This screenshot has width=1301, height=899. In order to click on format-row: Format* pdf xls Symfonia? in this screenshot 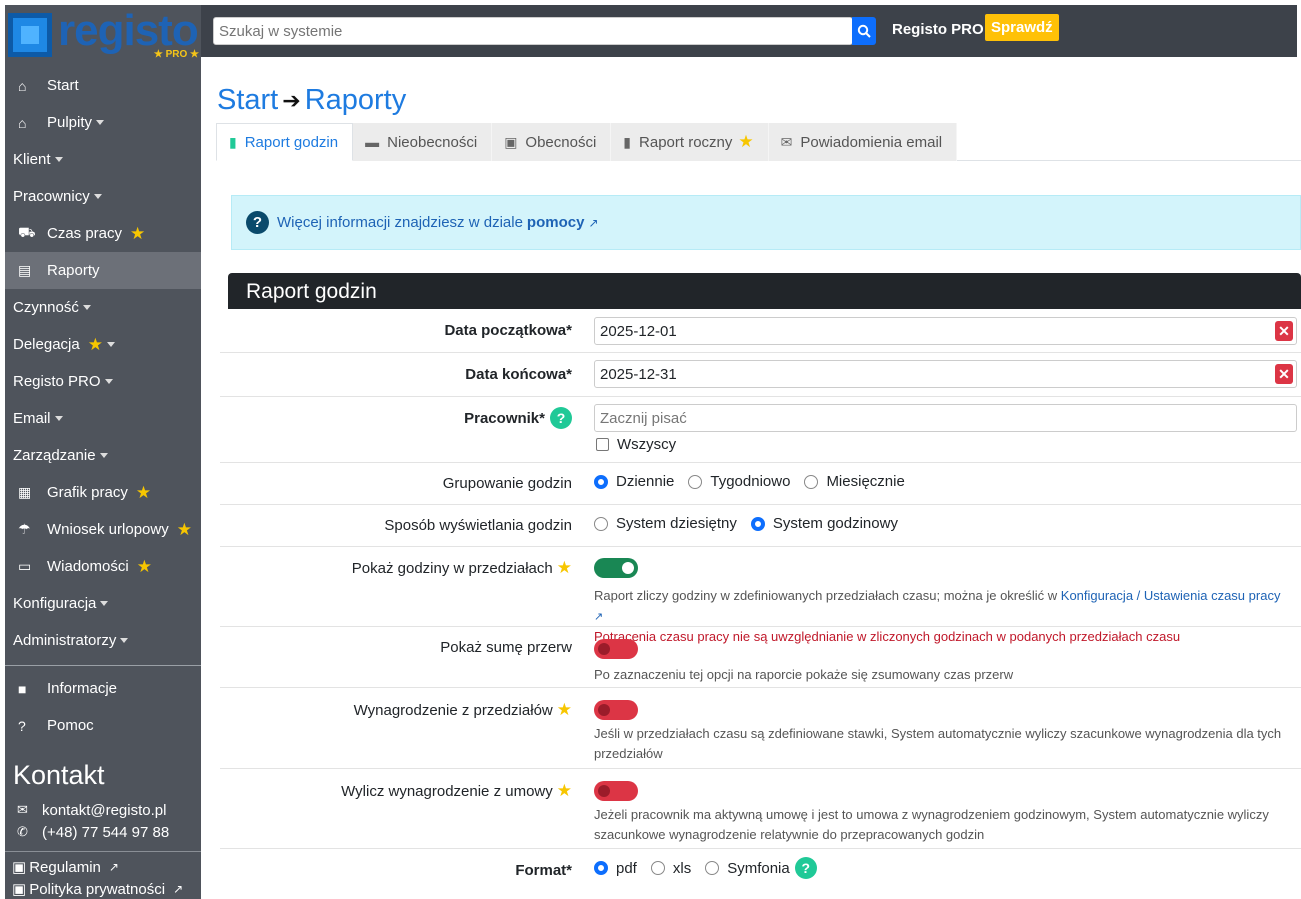, I will do `click(760, 874)`.